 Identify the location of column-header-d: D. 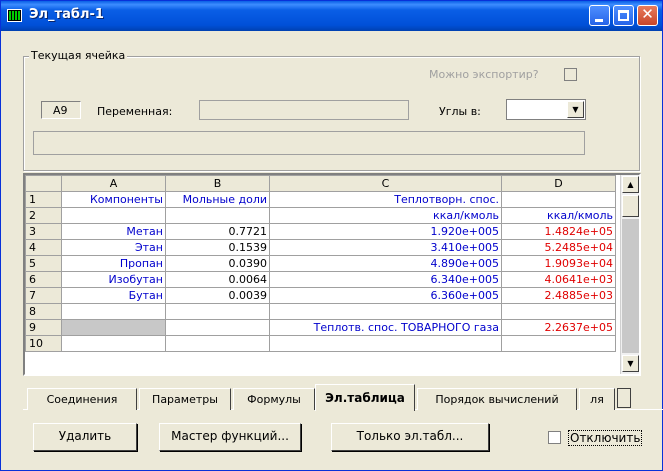
(558, 183).